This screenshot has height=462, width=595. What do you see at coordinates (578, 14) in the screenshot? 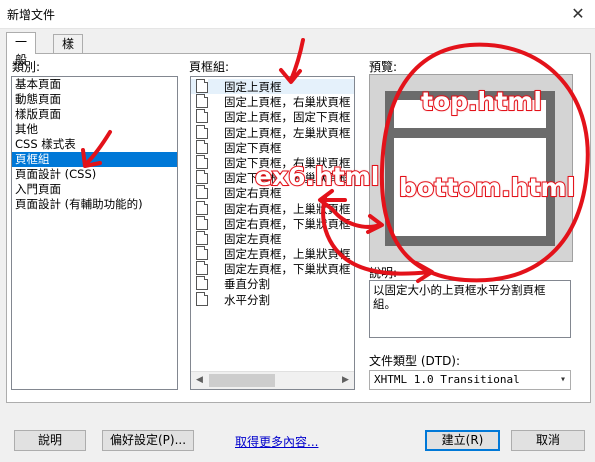
I see `close-icon: ✕` at bounding box center [578, 14].